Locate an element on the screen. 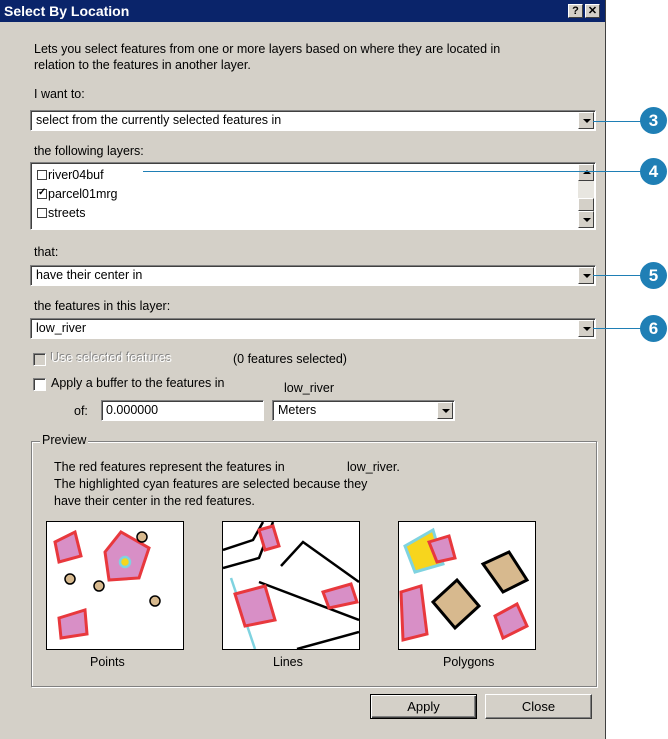 The image size is (668, 739). lines-preview is located at coordinates (291, 586).